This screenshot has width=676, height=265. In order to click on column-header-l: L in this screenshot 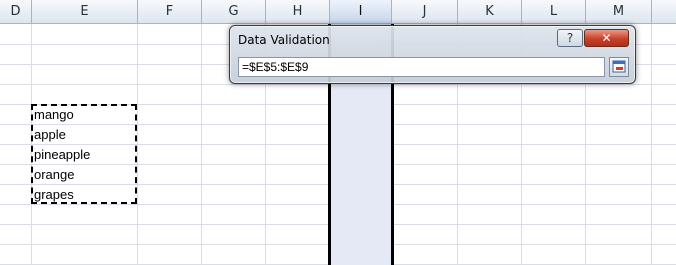, I will do `click(554, 12)`.